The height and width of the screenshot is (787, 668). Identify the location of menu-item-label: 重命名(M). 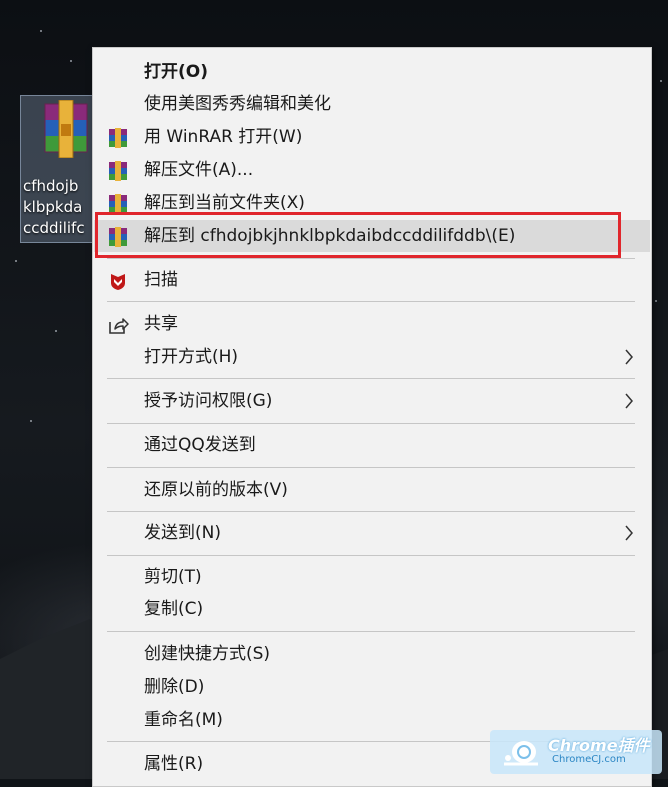
(183, 720).